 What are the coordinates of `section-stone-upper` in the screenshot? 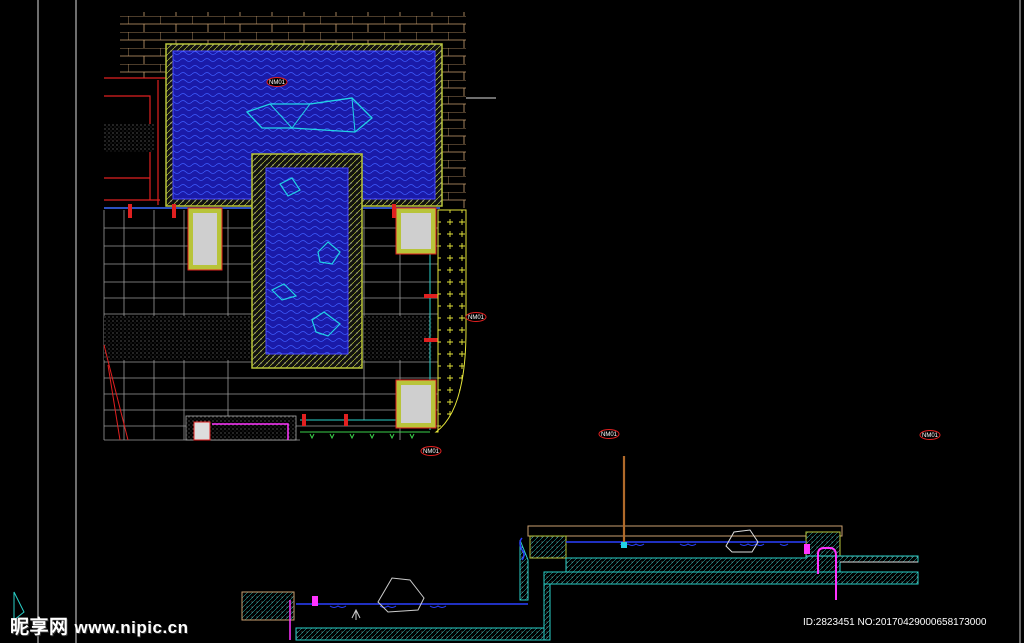 It's located at (742, 541).